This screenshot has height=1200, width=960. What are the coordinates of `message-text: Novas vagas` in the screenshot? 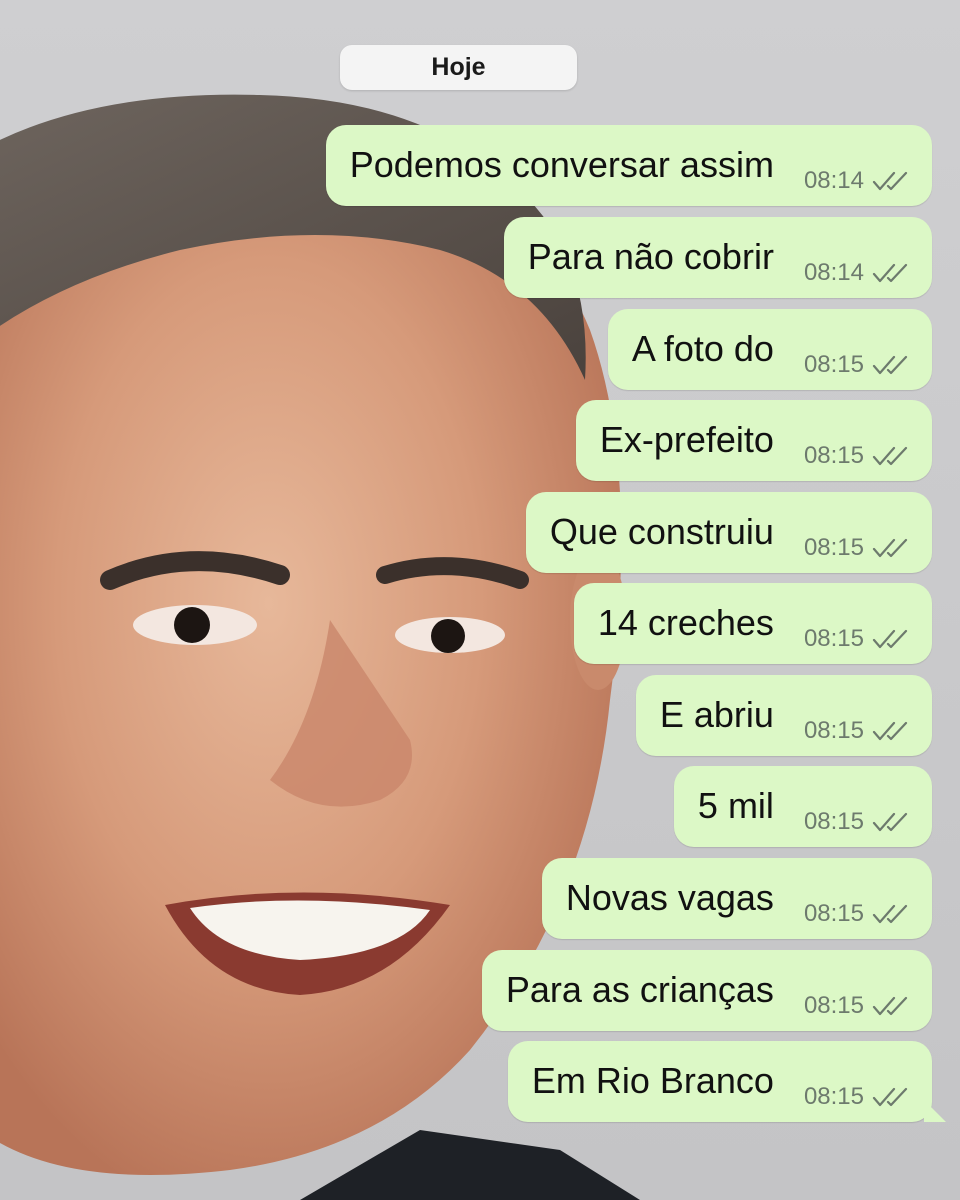 It's located at (669, 897).